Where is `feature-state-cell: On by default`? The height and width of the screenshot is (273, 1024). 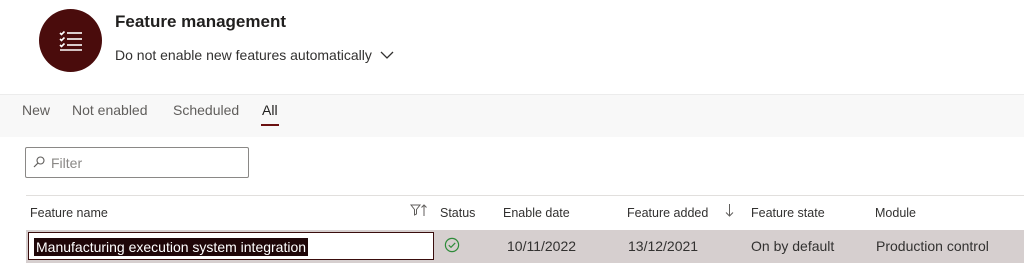
feature-state-cell: On by default is located at coordinates (793, 246).